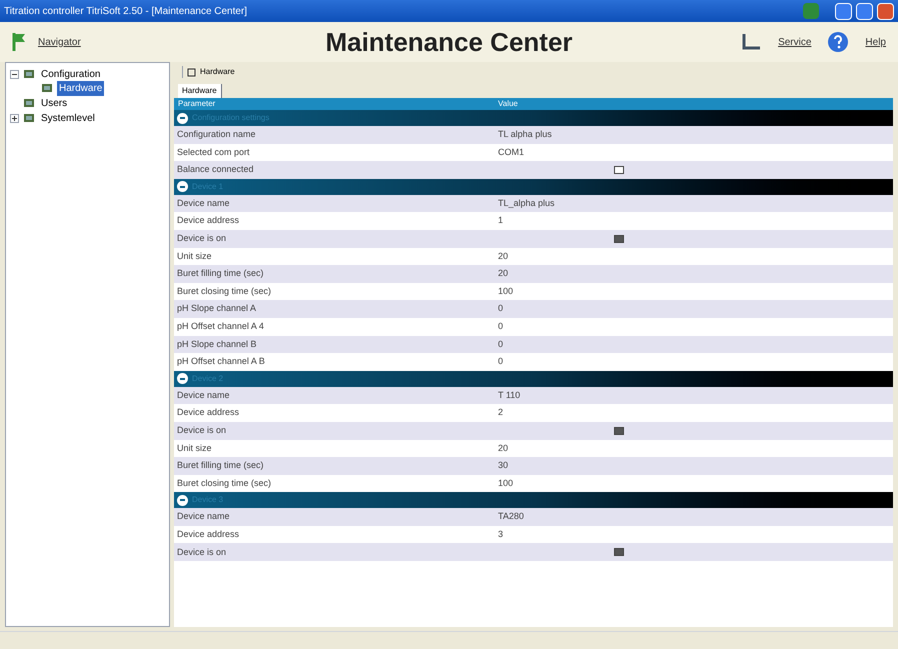 The width and height of the screenshot is (898, 649). I want to click on parameter-name: Configuration name, so click(216, 135).